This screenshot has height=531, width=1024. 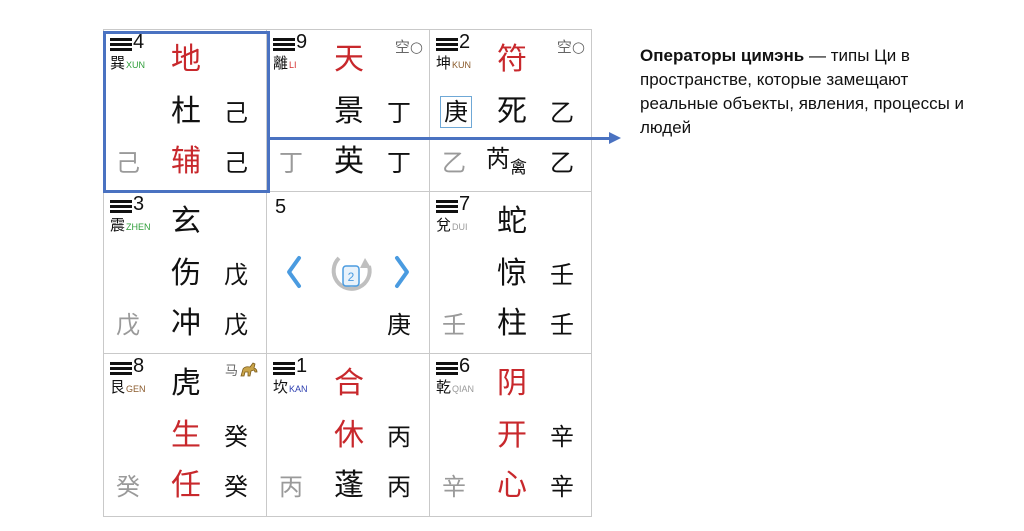 I want to click on palace-dui: 7 兌DUI 蛇 惊 壬 壬 柱 壬, so click(x=510, y=273).